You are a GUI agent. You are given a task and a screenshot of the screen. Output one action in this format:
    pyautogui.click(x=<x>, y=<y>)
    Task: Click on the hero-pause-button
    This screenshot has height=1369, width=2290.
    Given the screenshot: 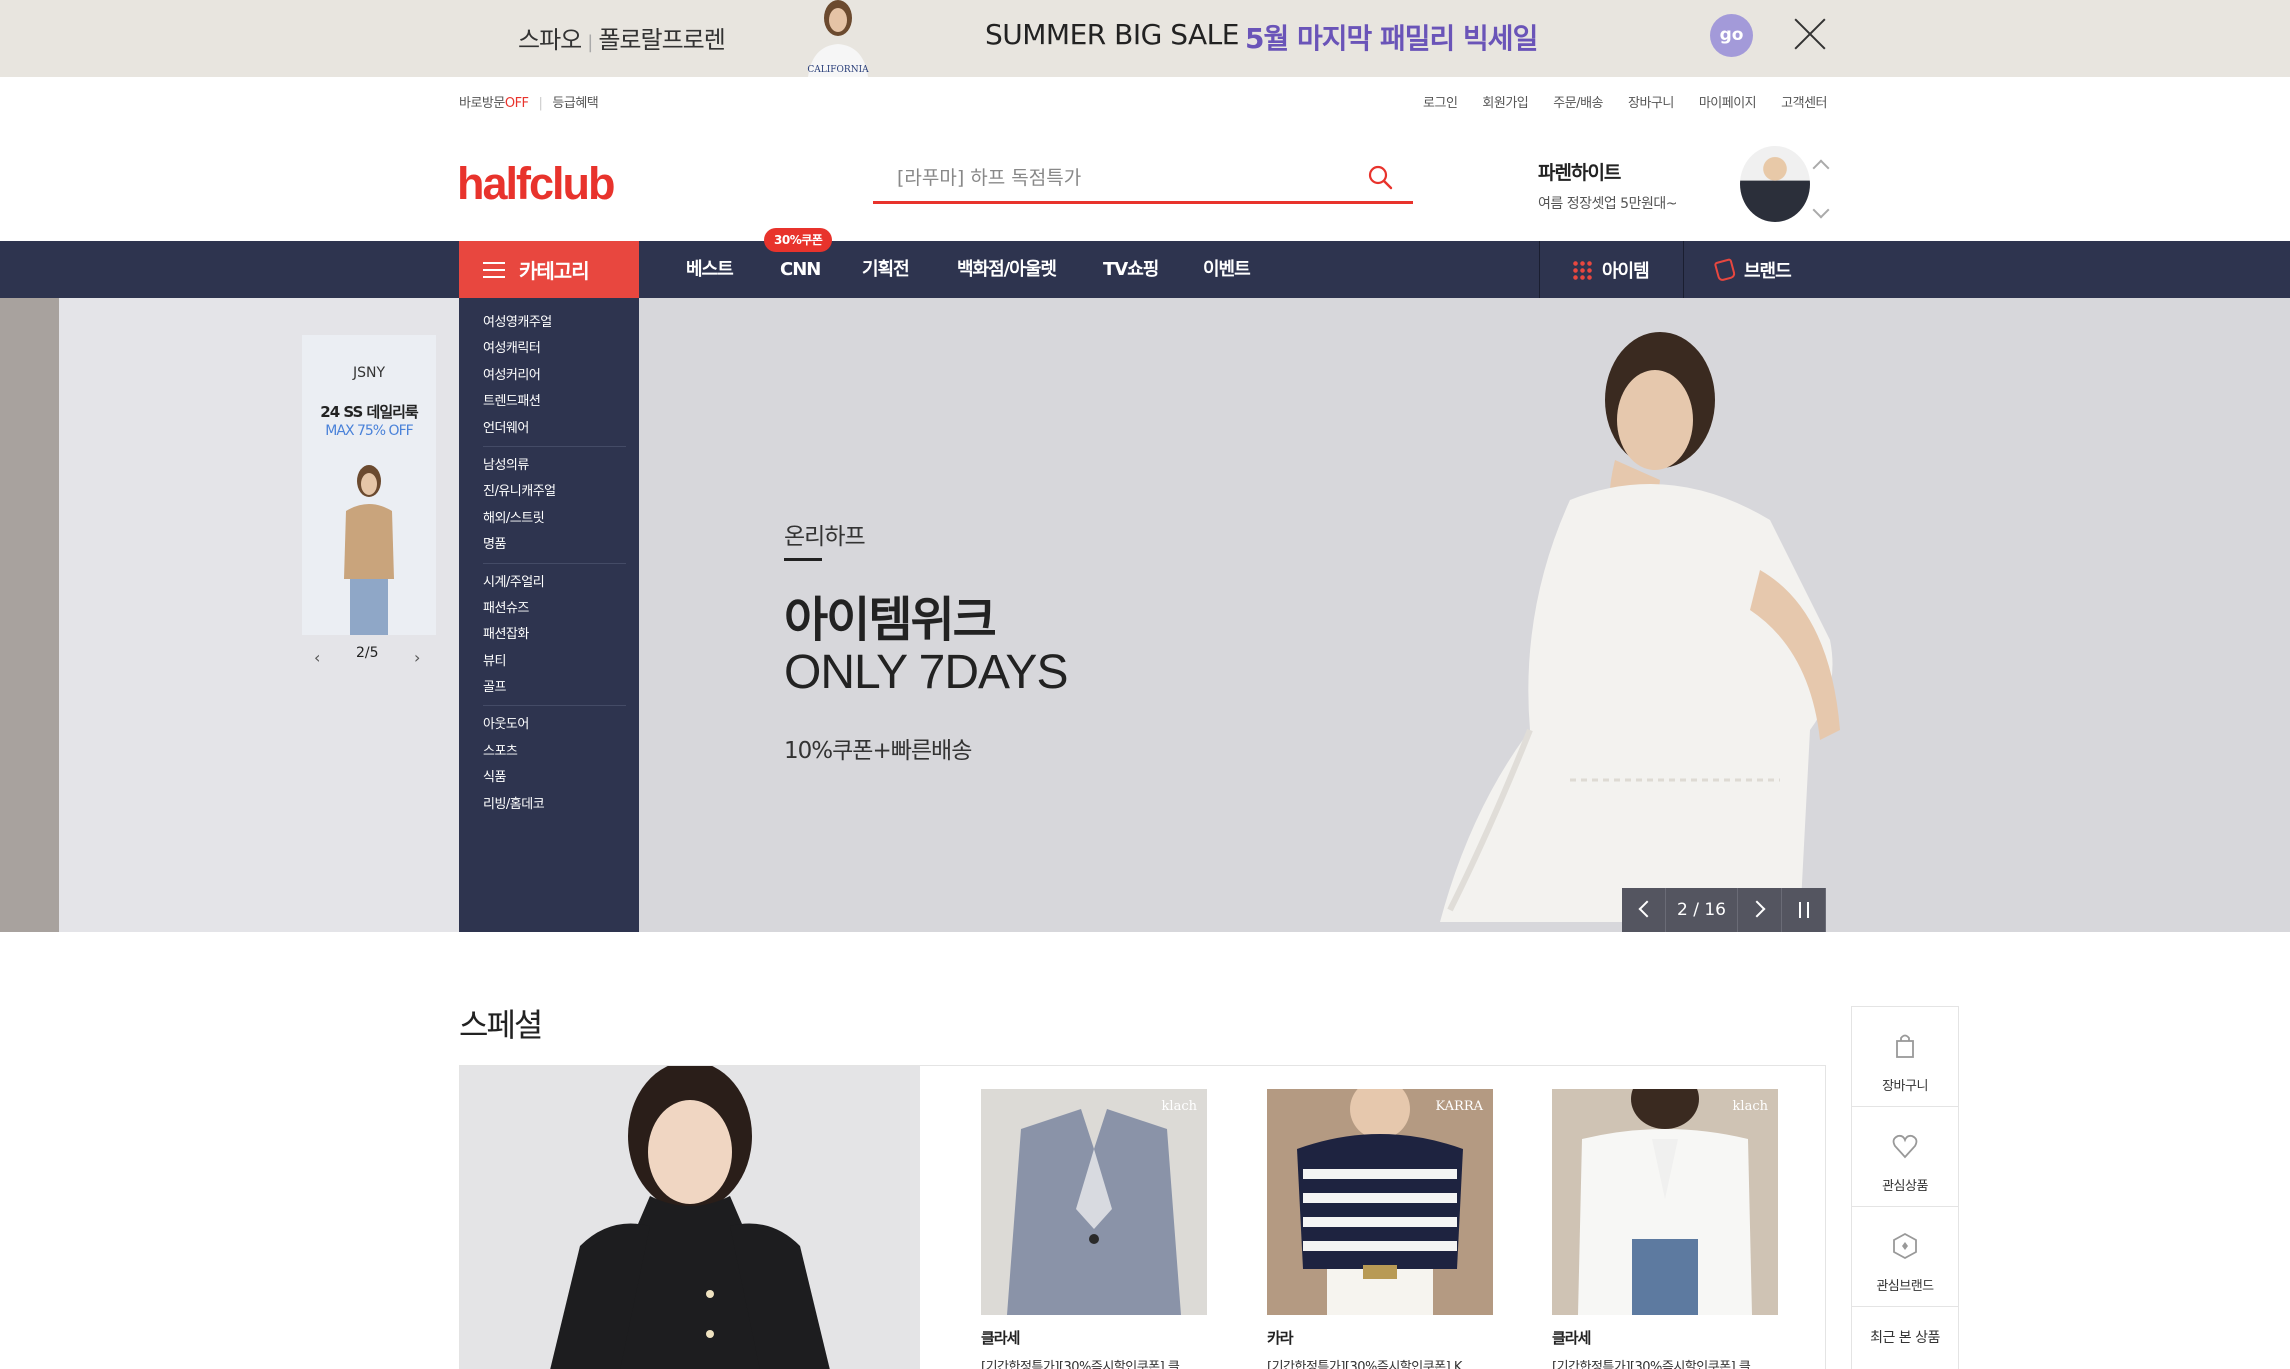 What is the action you would take?
    pyautogui.click(x=1804, y=910)
    